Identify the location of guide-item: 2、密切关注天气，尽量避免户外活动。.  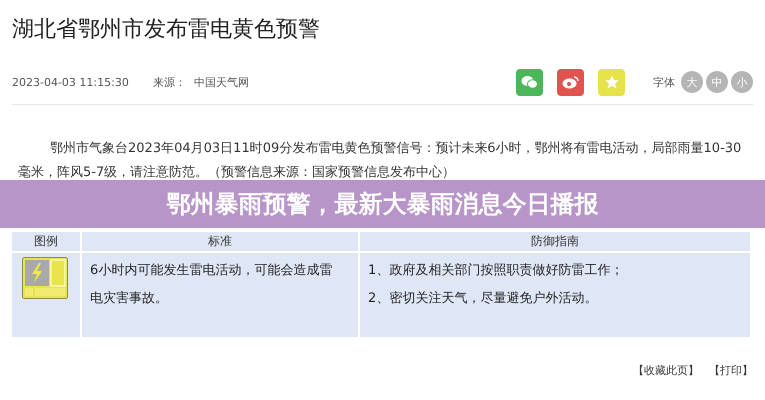
(483, 299).